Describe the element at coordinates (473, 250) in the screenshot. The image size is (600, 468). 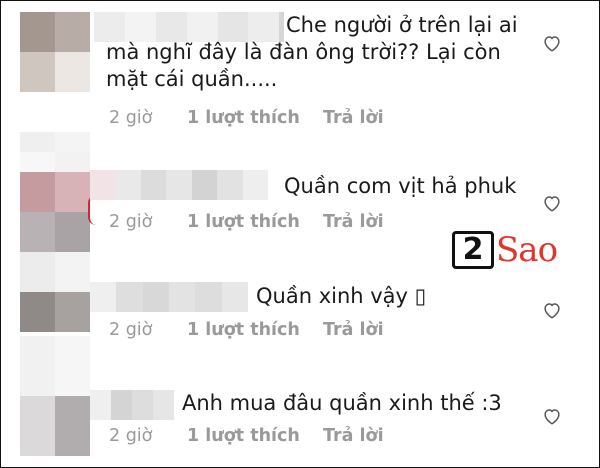
I see `logo-digit-box: 2` at that location.